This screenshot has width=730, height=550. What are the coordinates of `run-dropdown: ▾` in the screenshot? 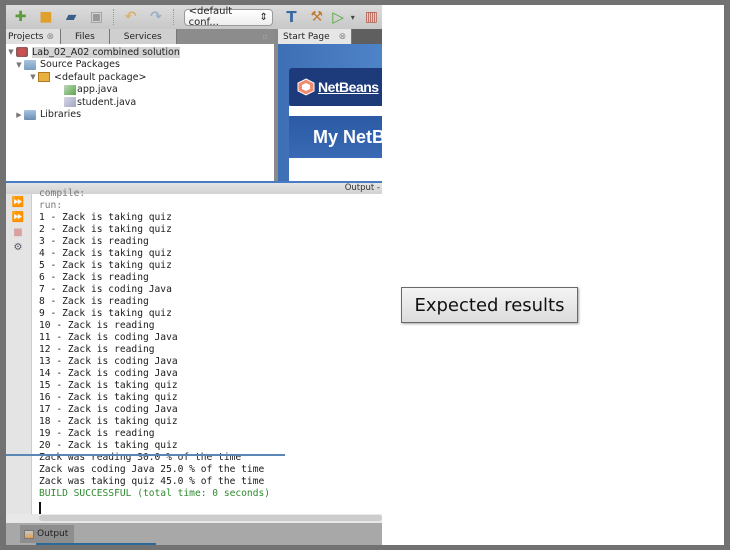 It's located at (353, 17).